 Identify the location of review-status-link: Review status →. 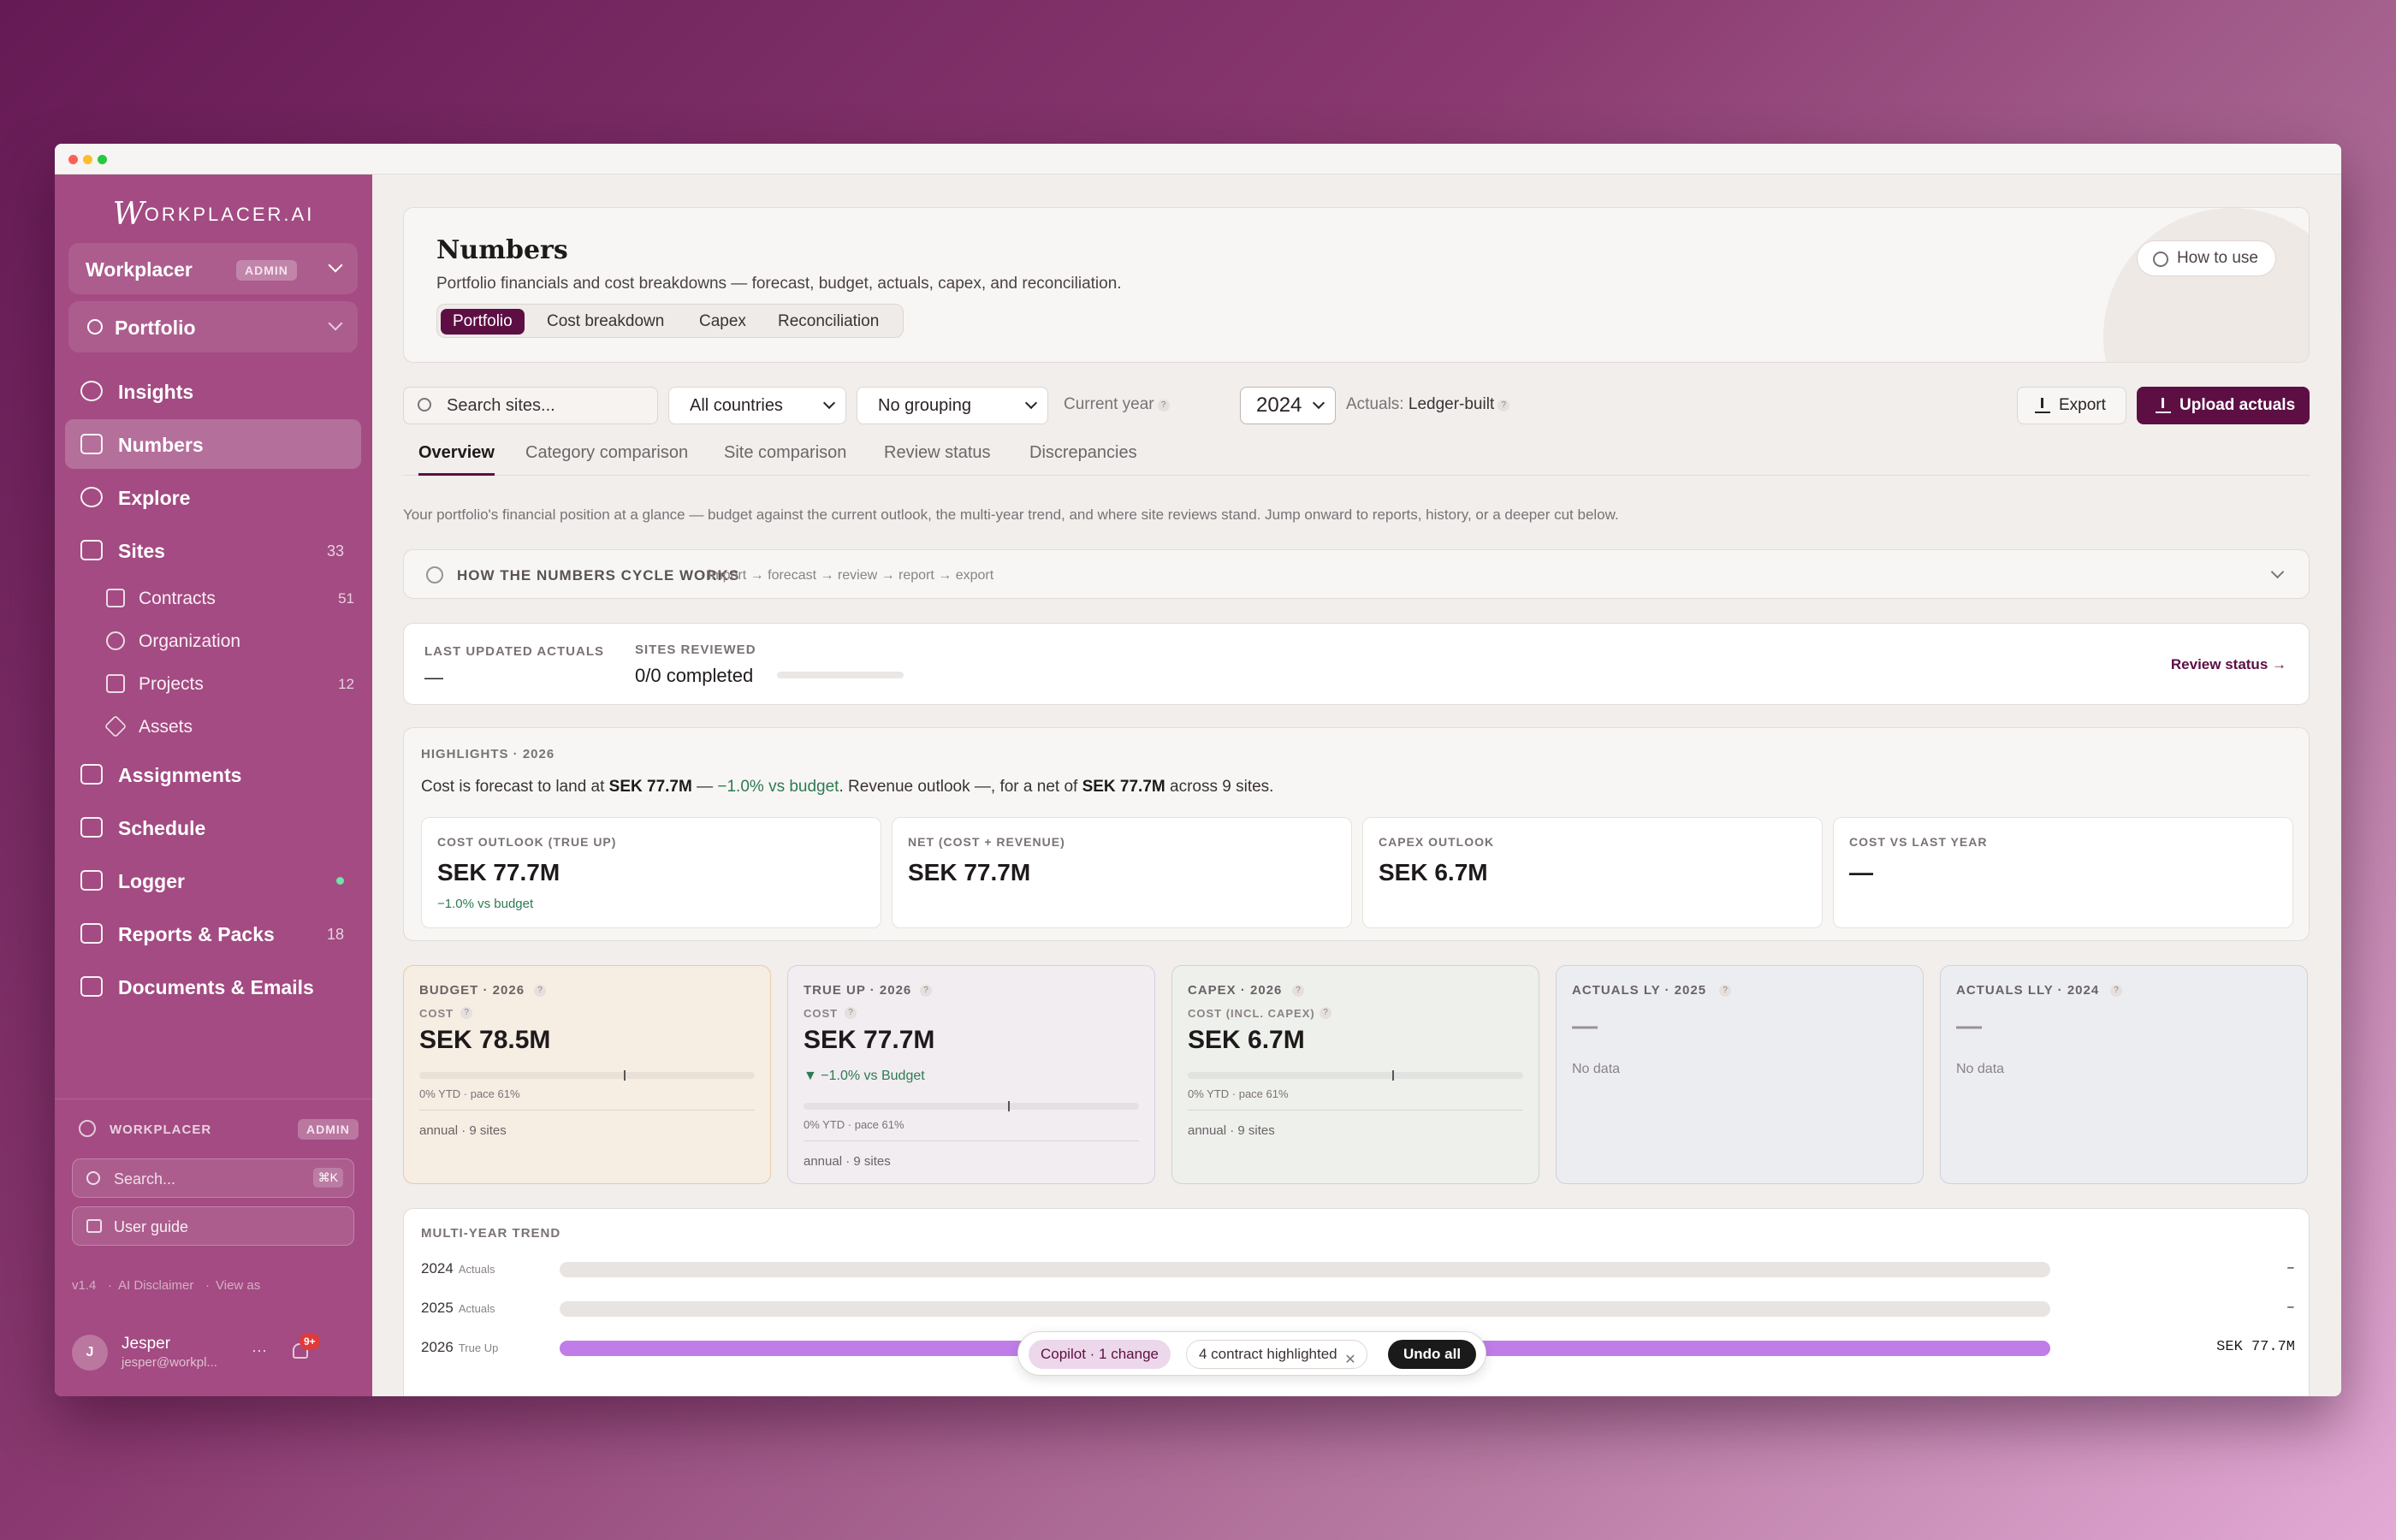
(2228, 664).